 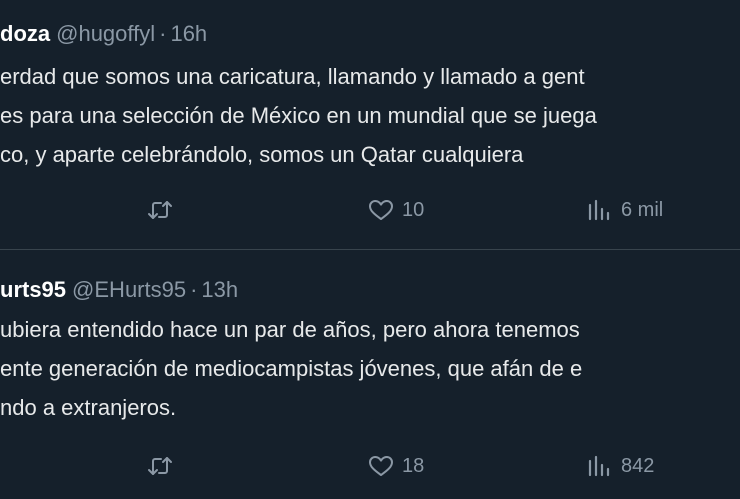 I want to click on tweet-text-line: ndo a extranjeros., so click(x=88, y=407).